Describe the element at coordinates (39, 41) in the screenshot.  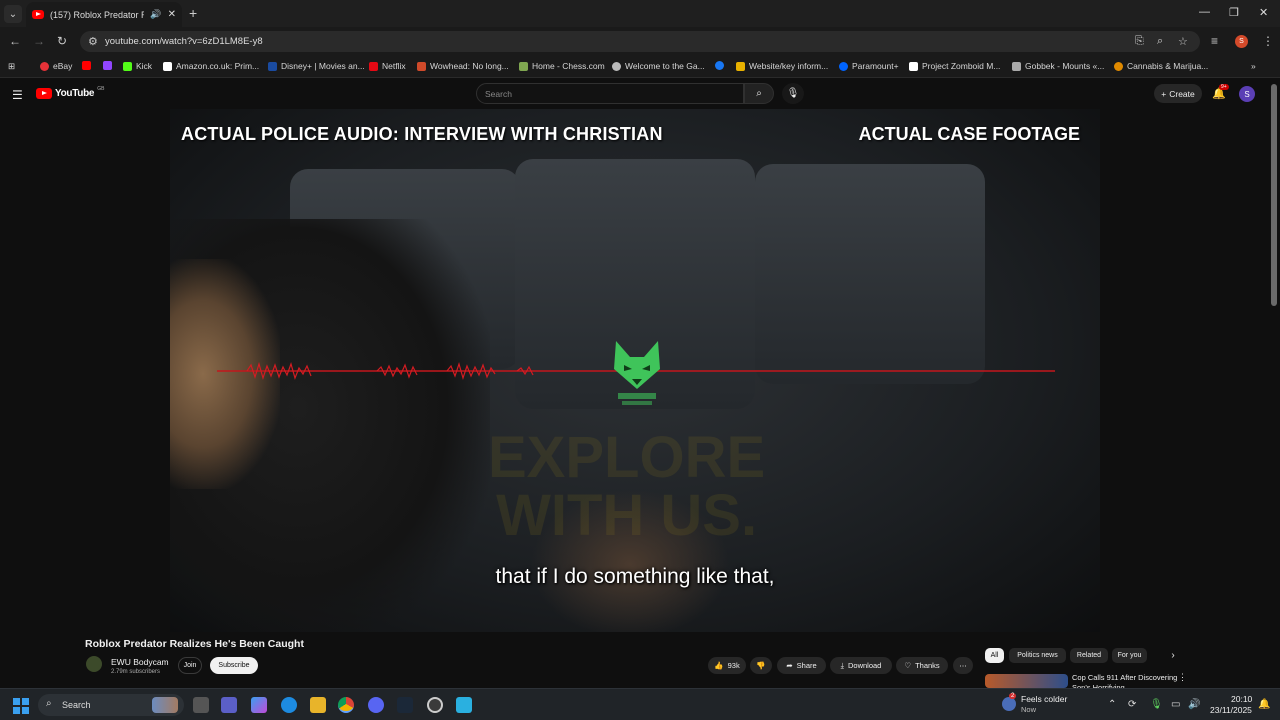
I see `forward-icon: →` at that location.